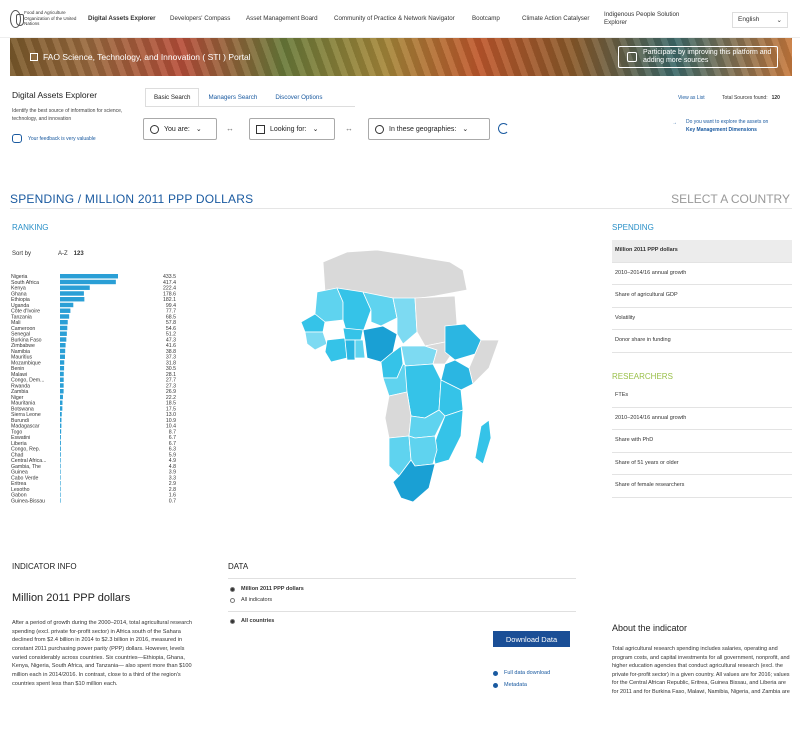 The height and width of the screenshot is (741, 800). Describe the element at coordinates (398, 415) in the screenshot. I see `map-country-angola` at that location.